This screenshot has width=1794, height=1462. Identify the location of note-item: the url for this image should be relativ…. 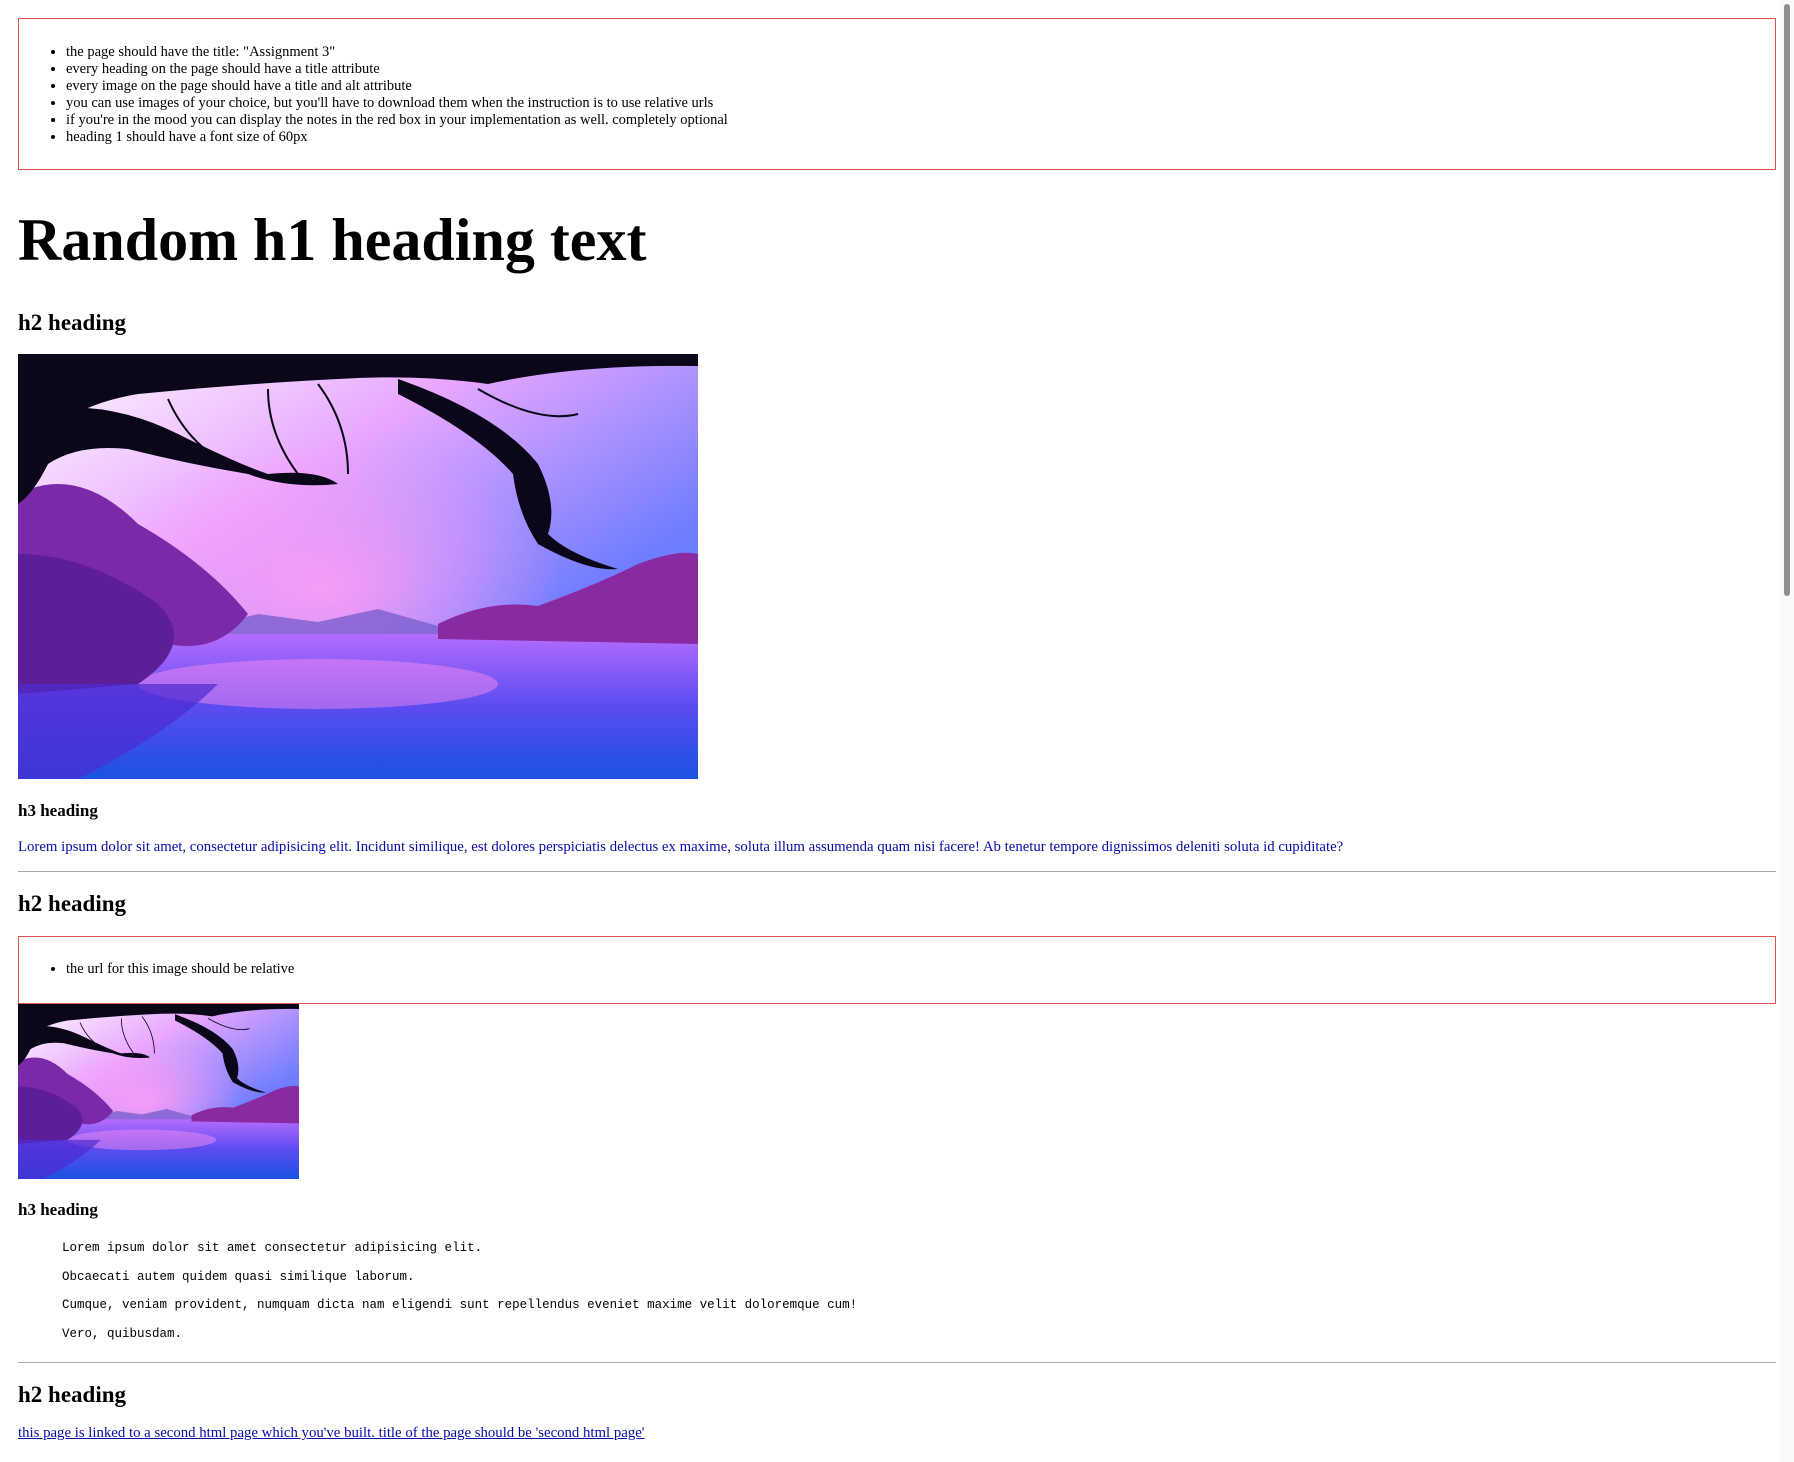
(920, 969).